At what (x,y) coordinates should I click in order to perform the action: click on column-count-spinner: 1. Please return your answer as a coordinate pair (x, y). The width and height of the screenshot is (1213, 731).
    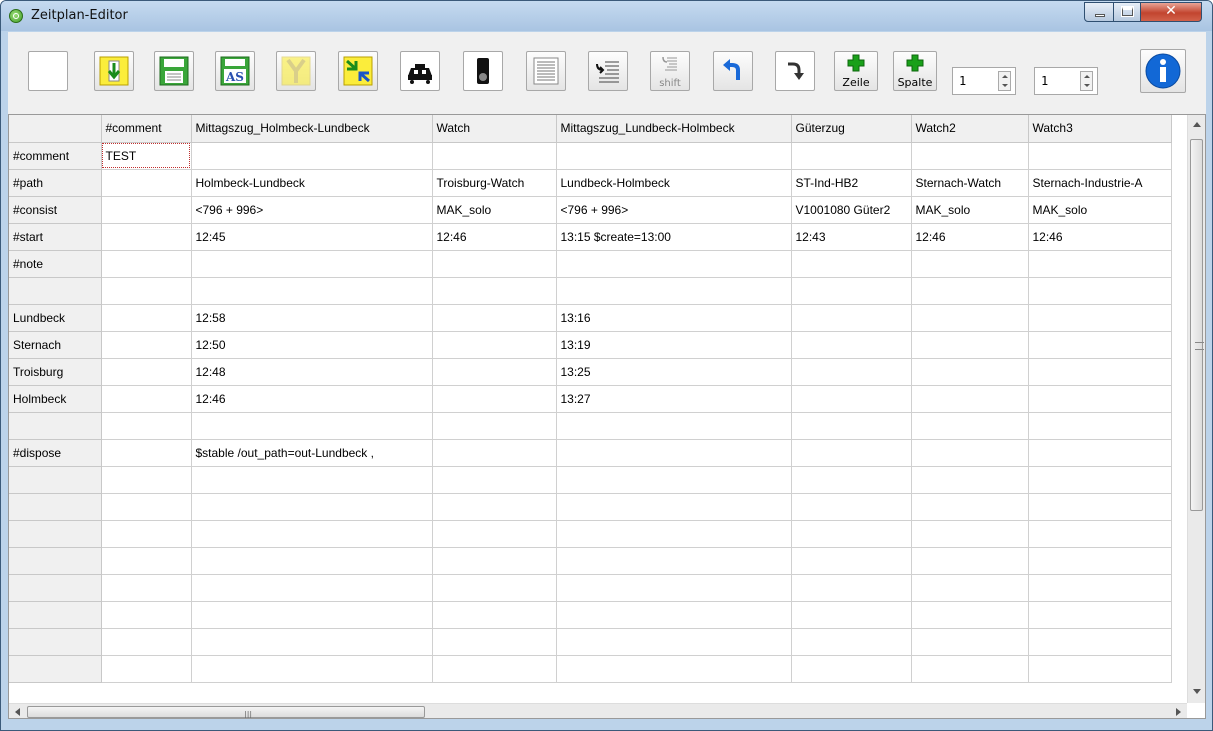
    Looking at the image, I should click on (1066, 81).